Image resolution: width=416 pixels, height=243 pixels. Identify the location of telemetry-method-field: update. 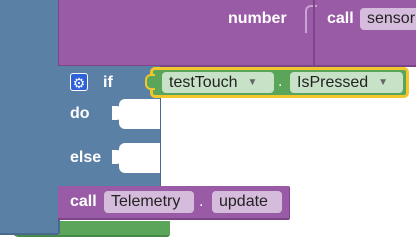
(247, 202).